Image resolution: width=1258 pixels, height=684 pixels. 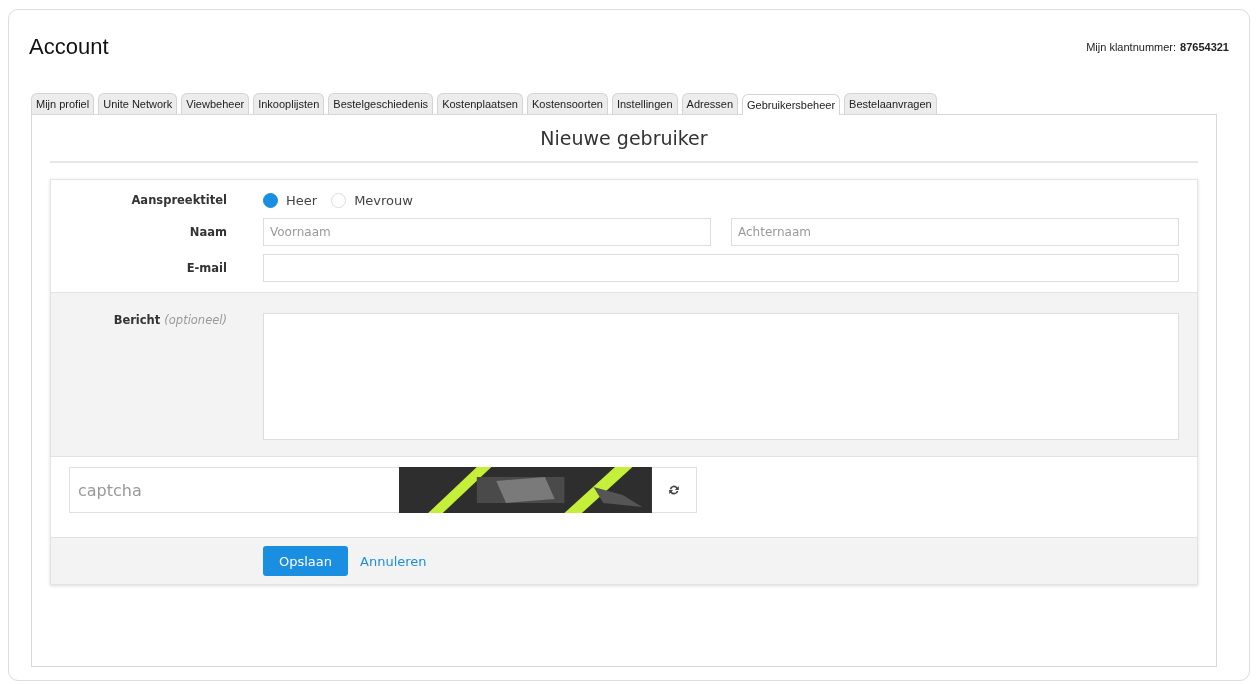 What do you see at coordinates (306, 561) in the screenshot?
I see `save-button: Opslaan` at bounding box center [306, 561].